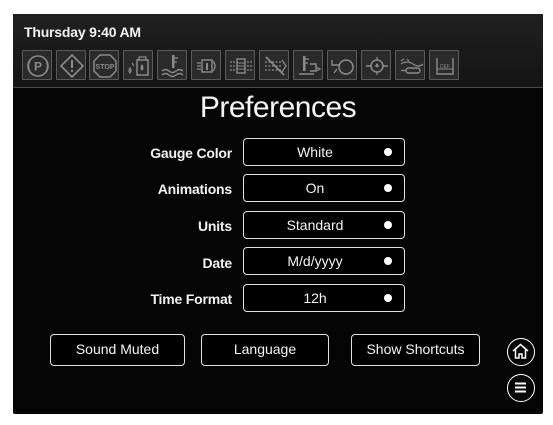 The image size is (553, 425). Describe the element at coordinates (82, 32) in the screenshot. I see `datetime-label: Thursday 9:40 AM` at that location.